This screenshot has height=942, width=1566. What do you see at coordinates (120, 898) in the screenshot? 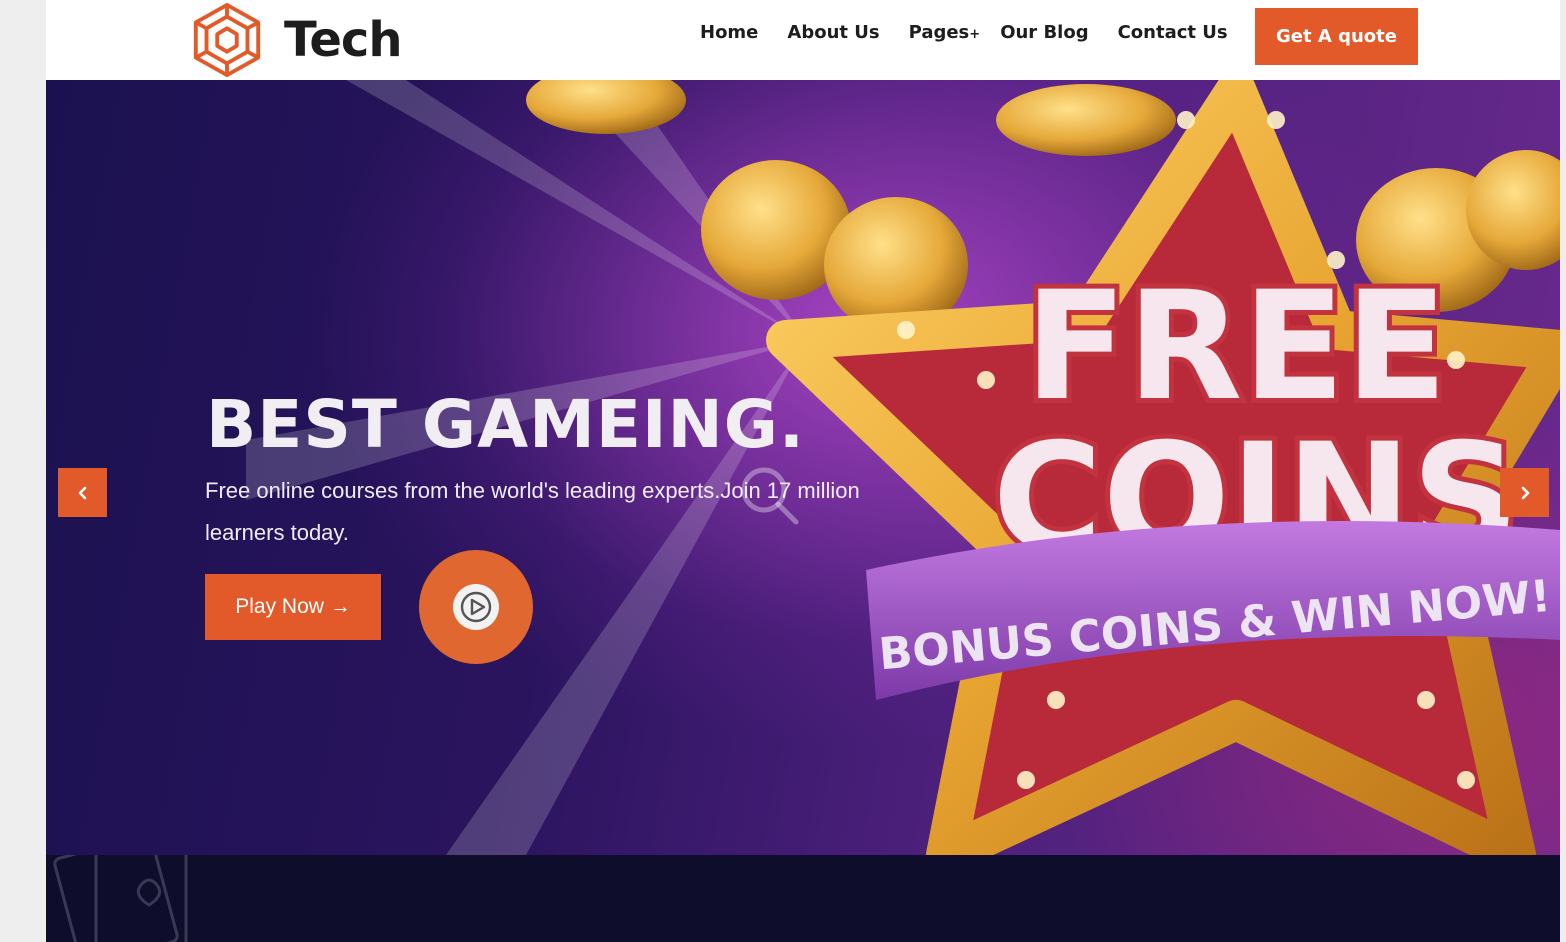
I see `cards-icon` at bounding box center [120, 898].